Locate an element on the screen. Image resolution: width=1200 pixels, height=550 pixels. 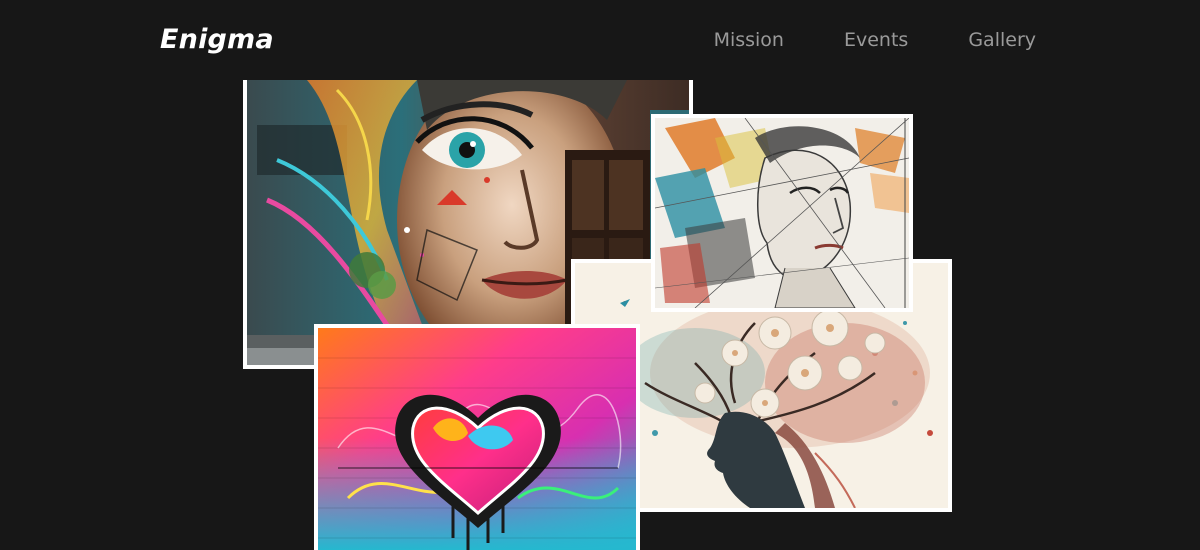
graffiti-heart-illustration is located at coordinates (477, 439).